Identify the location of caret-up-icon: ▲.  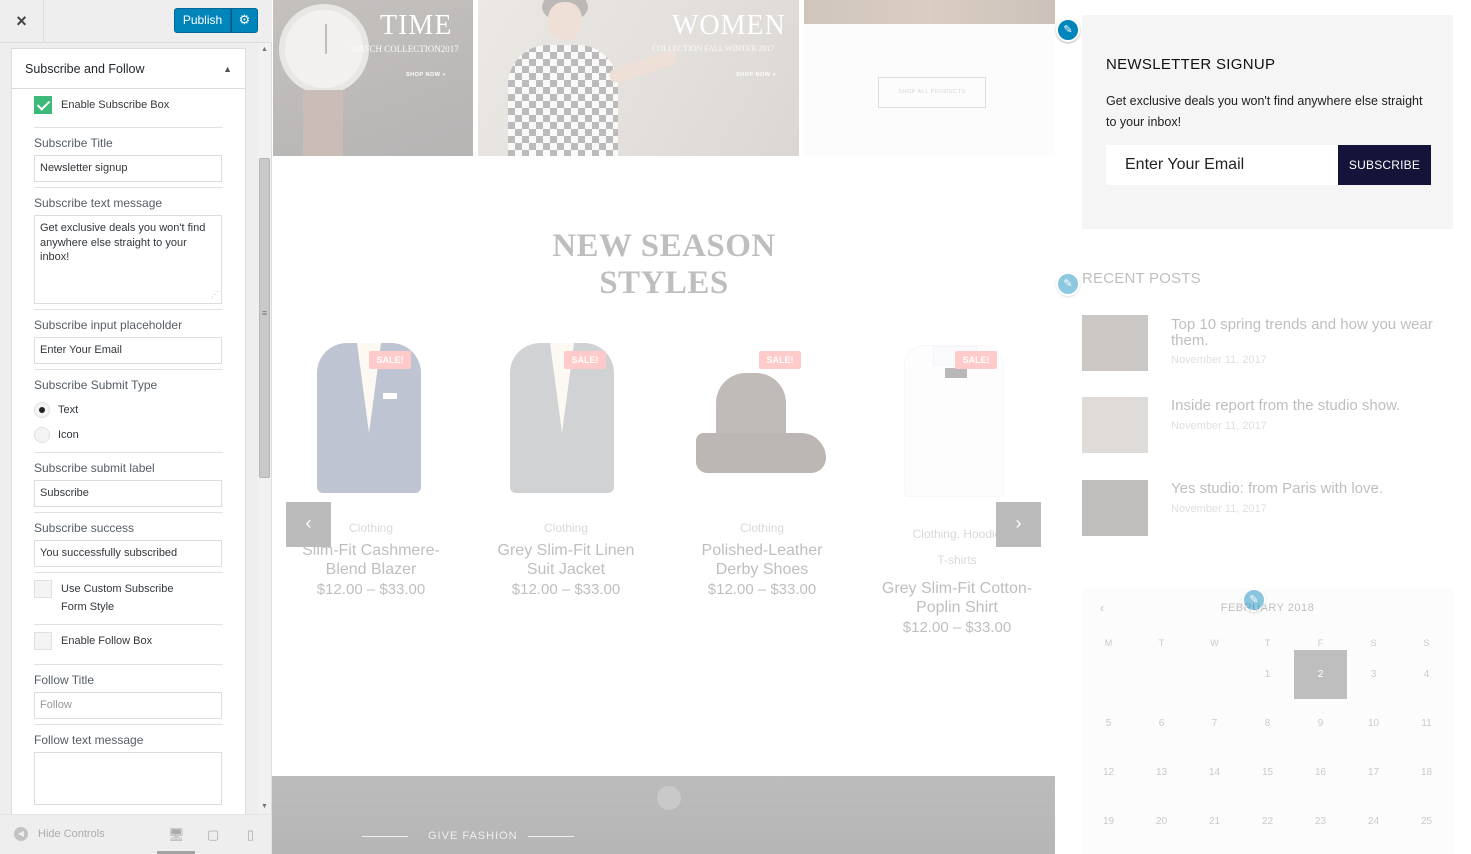
(227, 69).